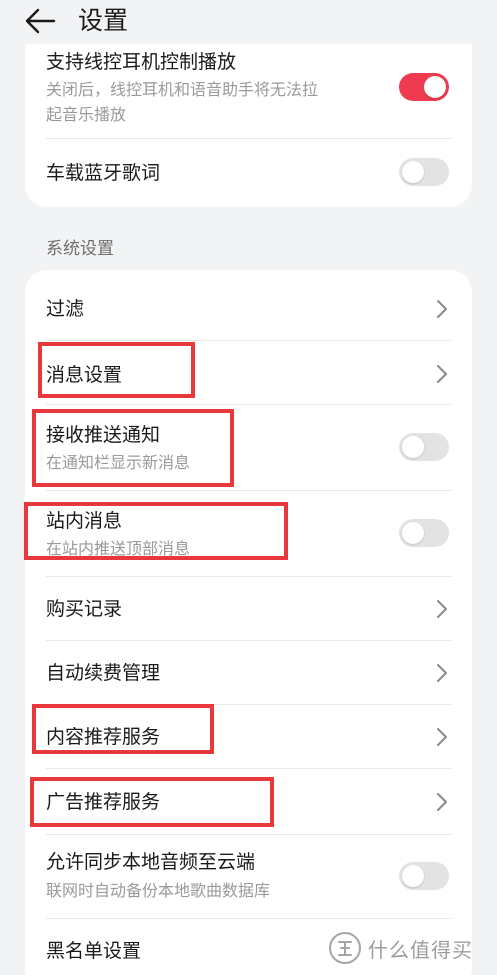  Describe the element at coordinates (345, 948) in the screenshot. I see `zhi-logo-icon` at that location.